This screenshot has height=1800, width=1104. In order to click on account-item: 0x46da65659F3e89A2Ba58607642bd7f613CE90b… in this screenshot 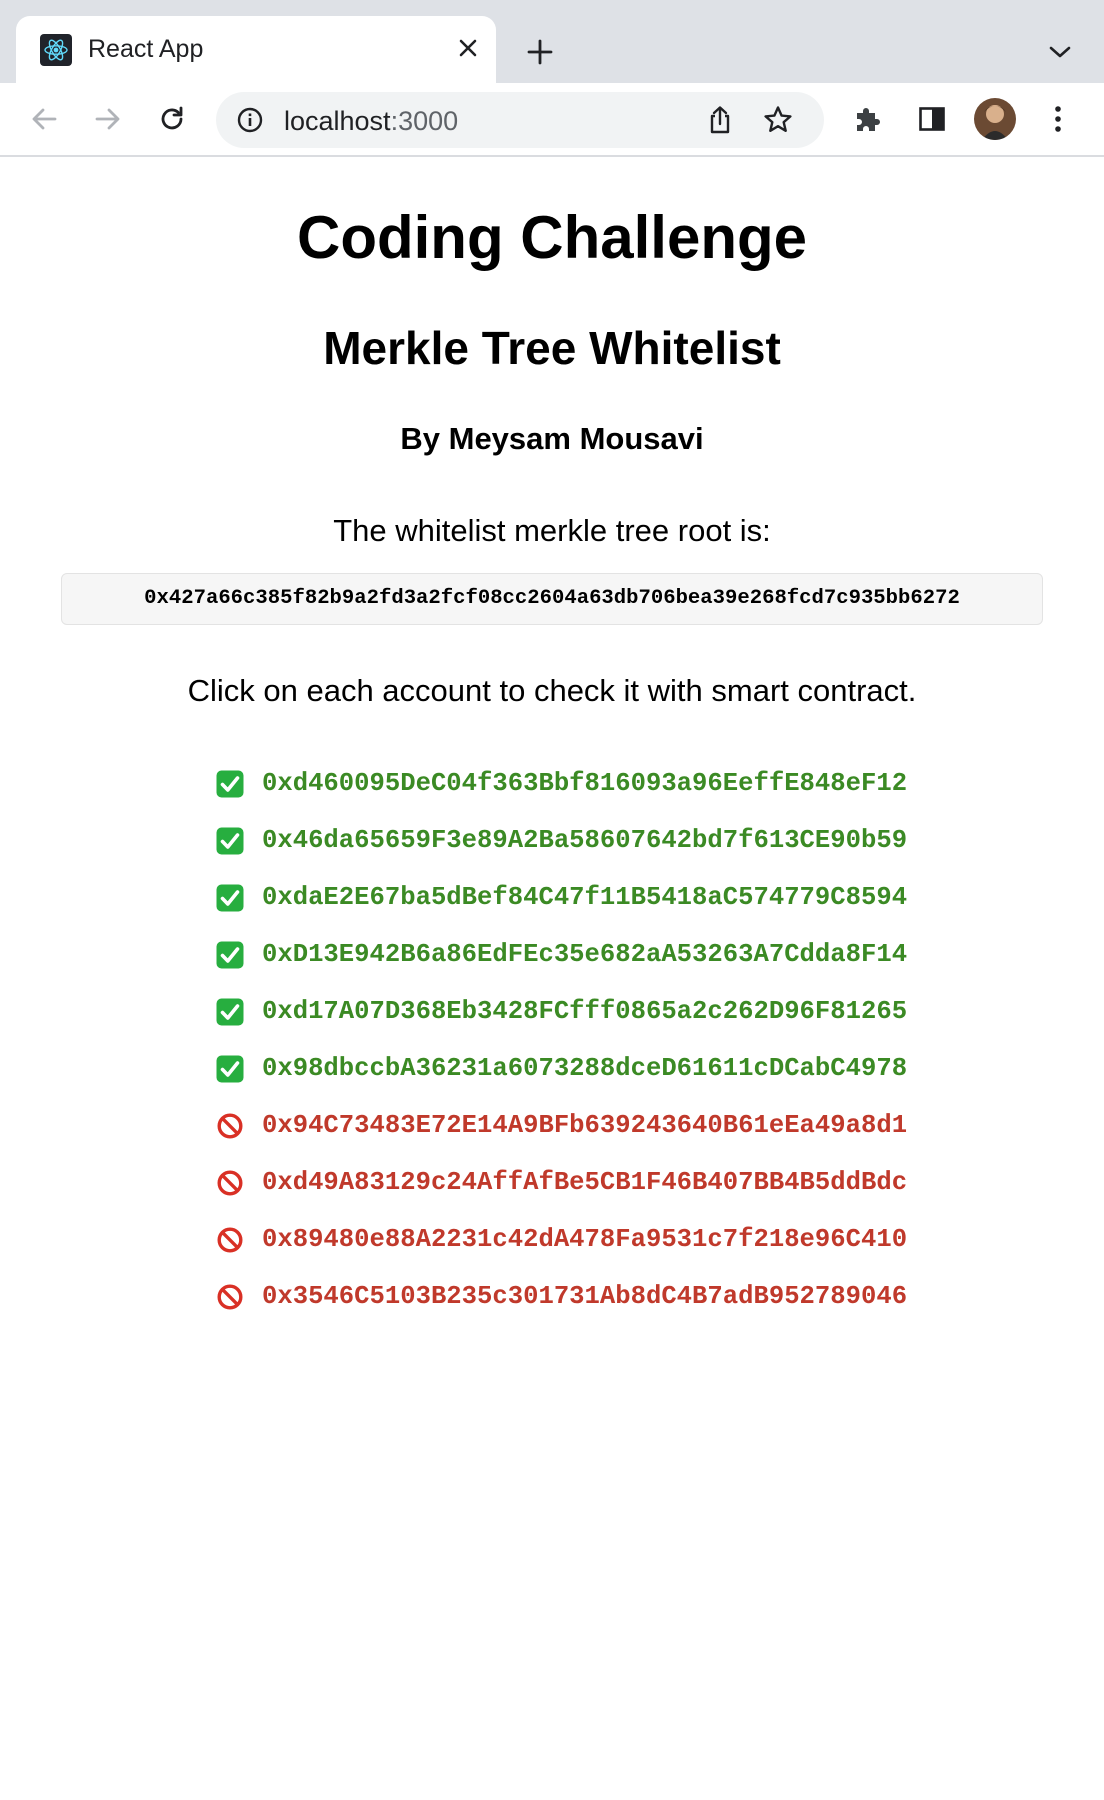, I will do `click(561, 840)`.